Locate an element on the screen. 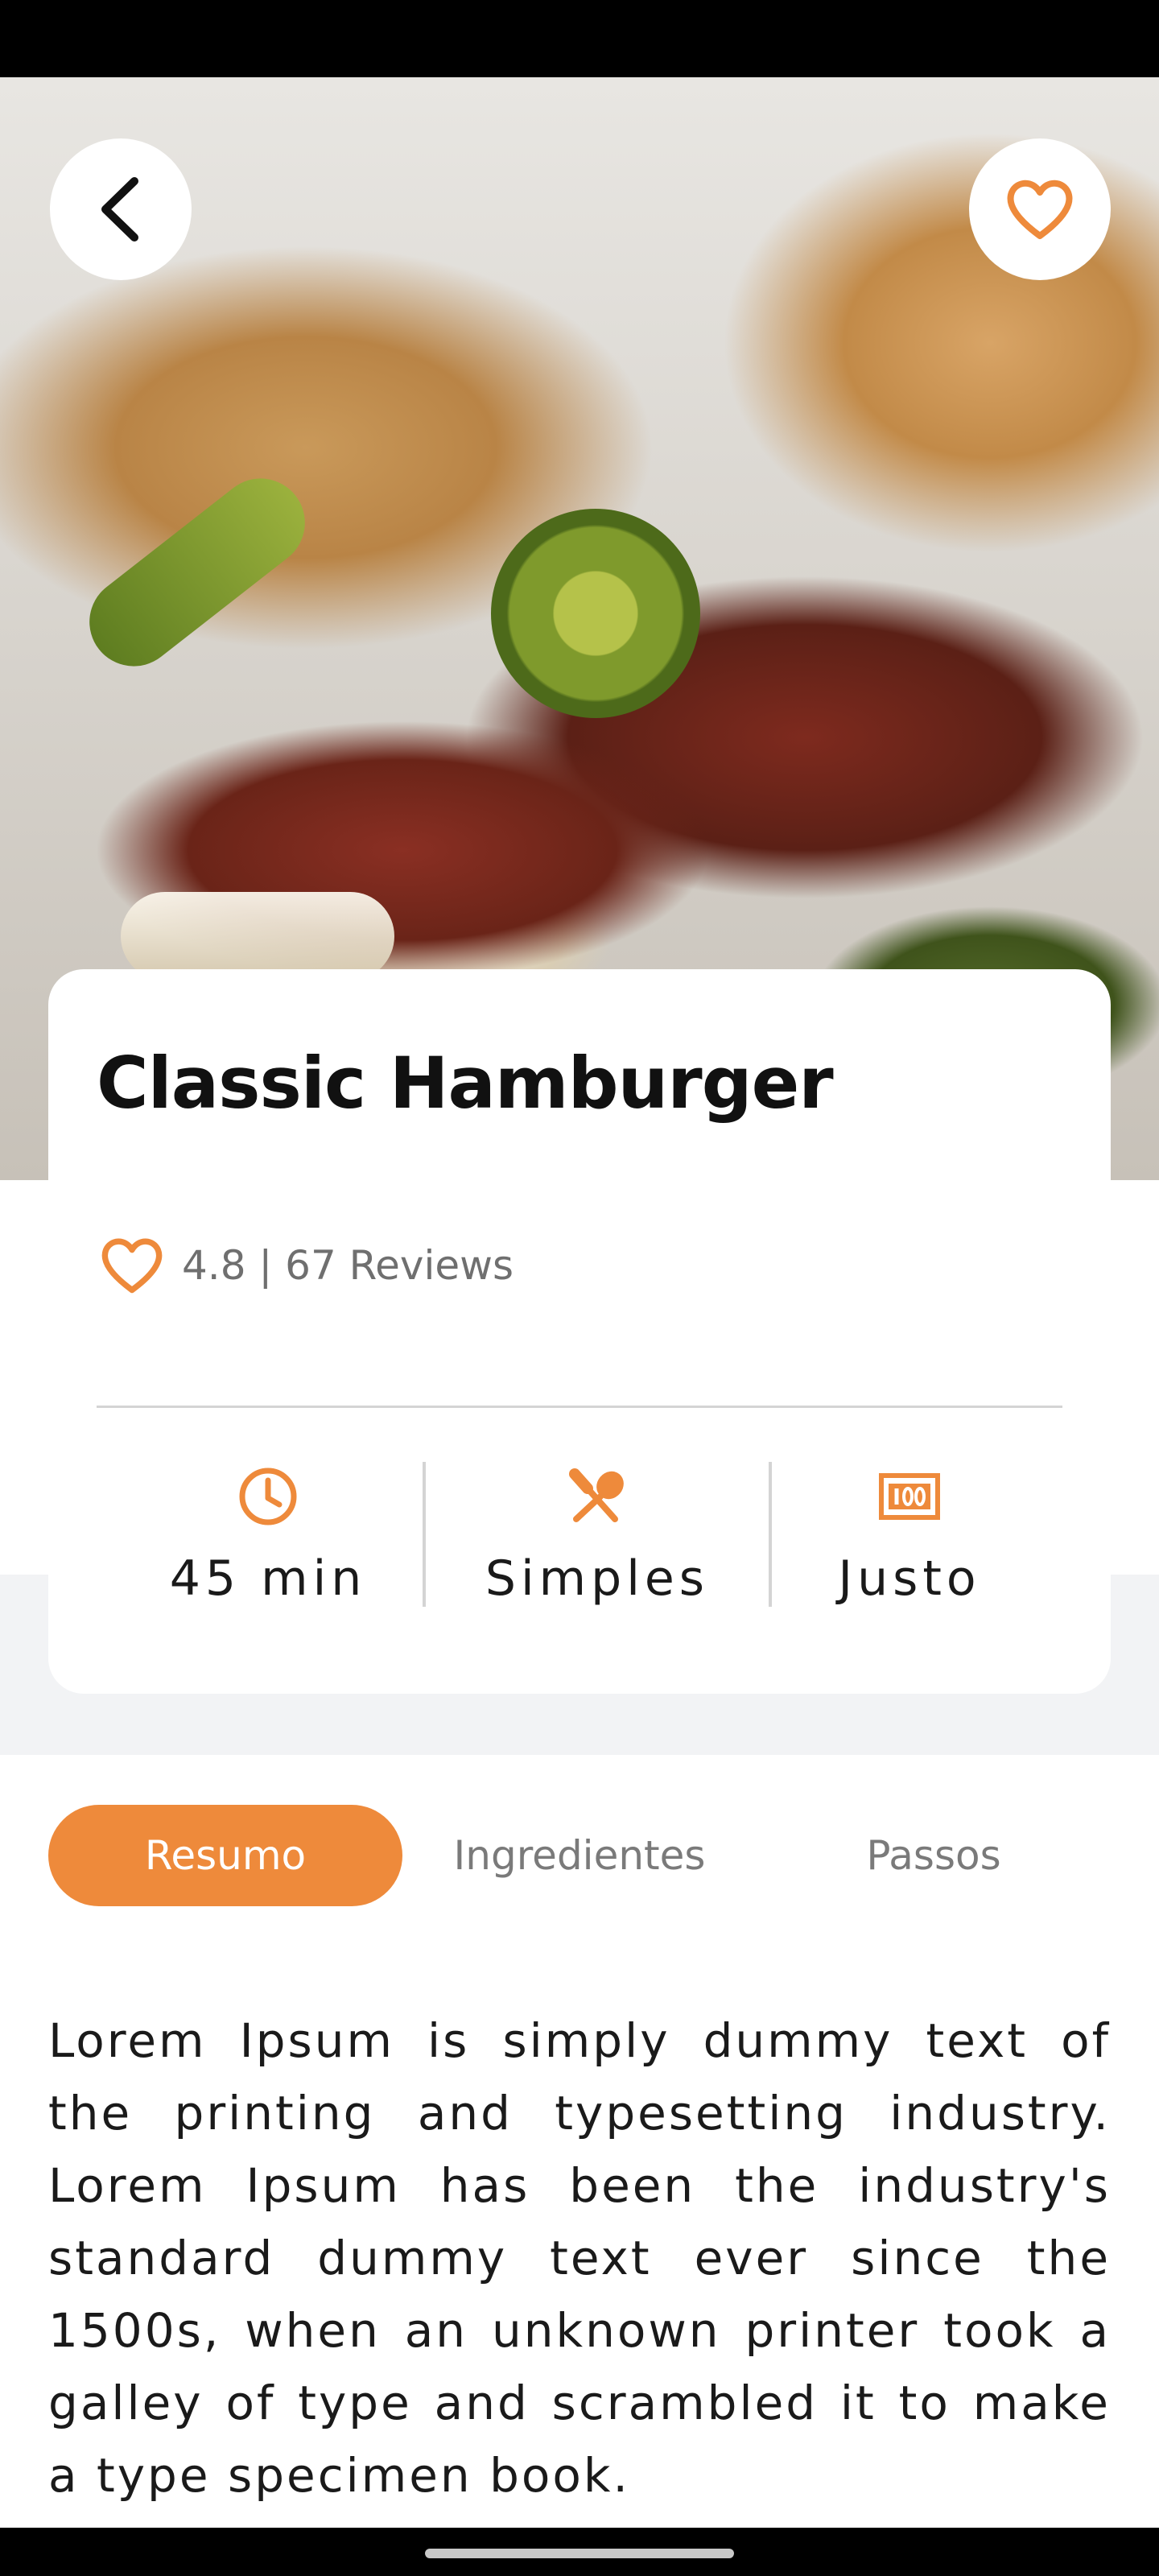  stat-difficulty-label: Simples is located at coordinates (597, 1578).